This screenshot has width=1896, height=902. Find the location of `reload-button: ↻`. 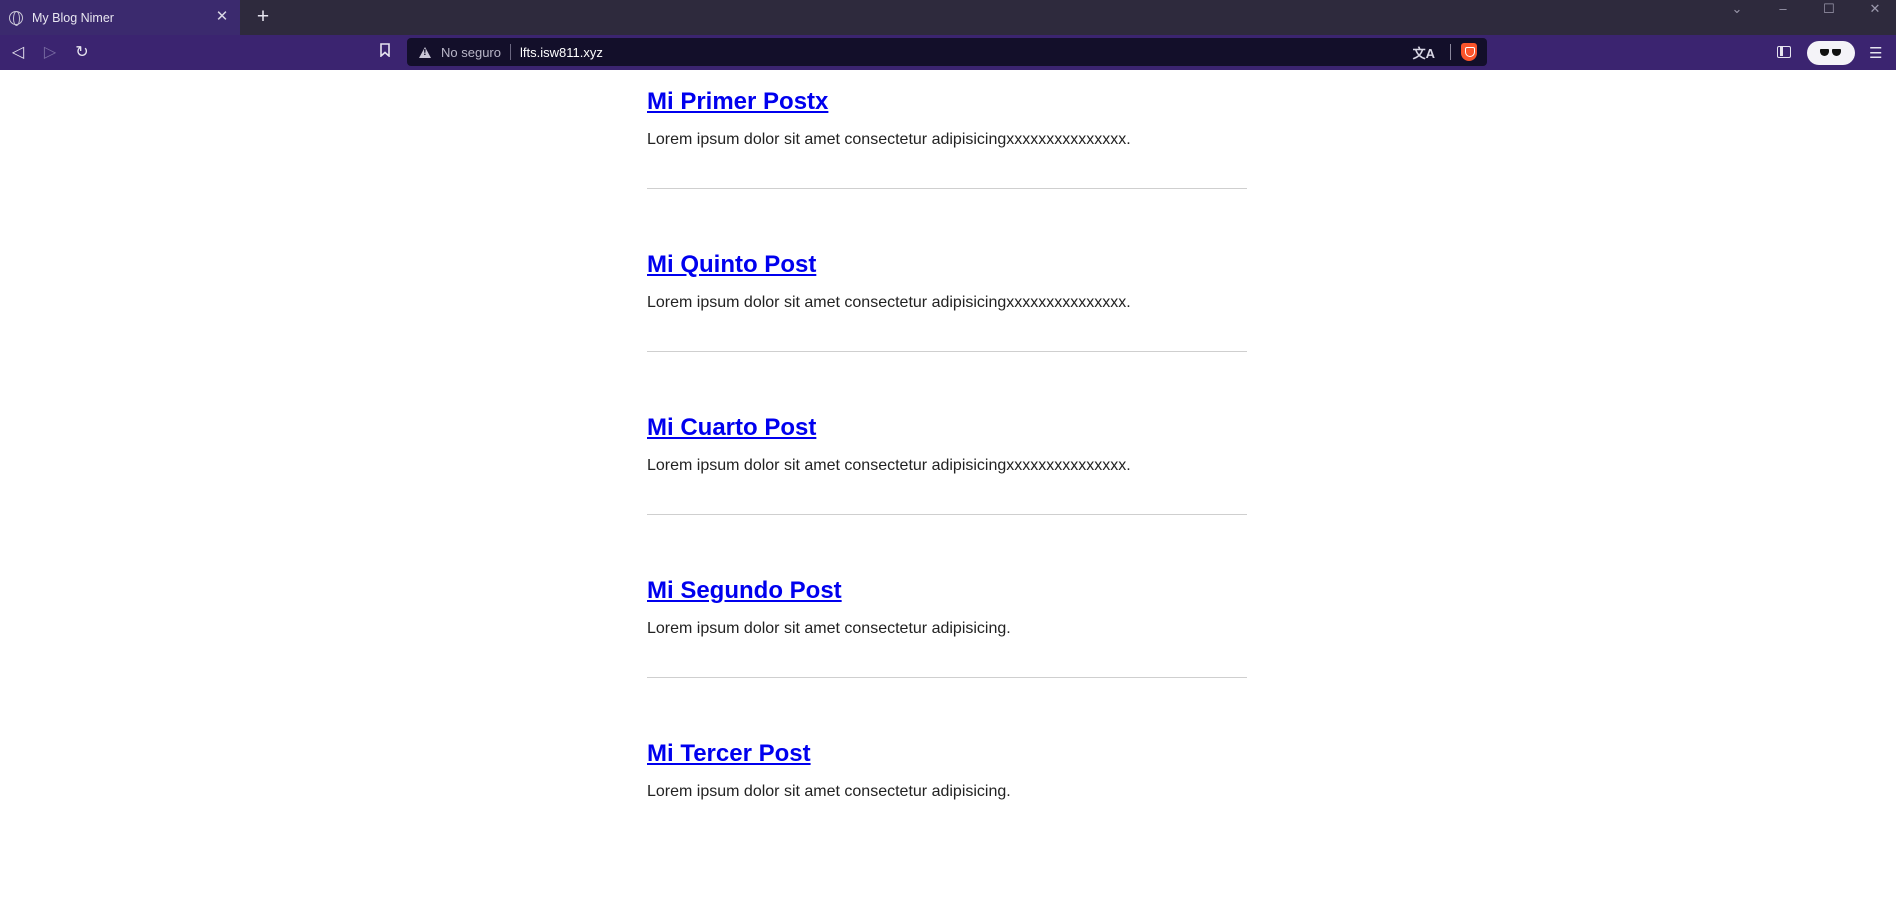

reload-button: ↻ is located at coordinates (82, 53).